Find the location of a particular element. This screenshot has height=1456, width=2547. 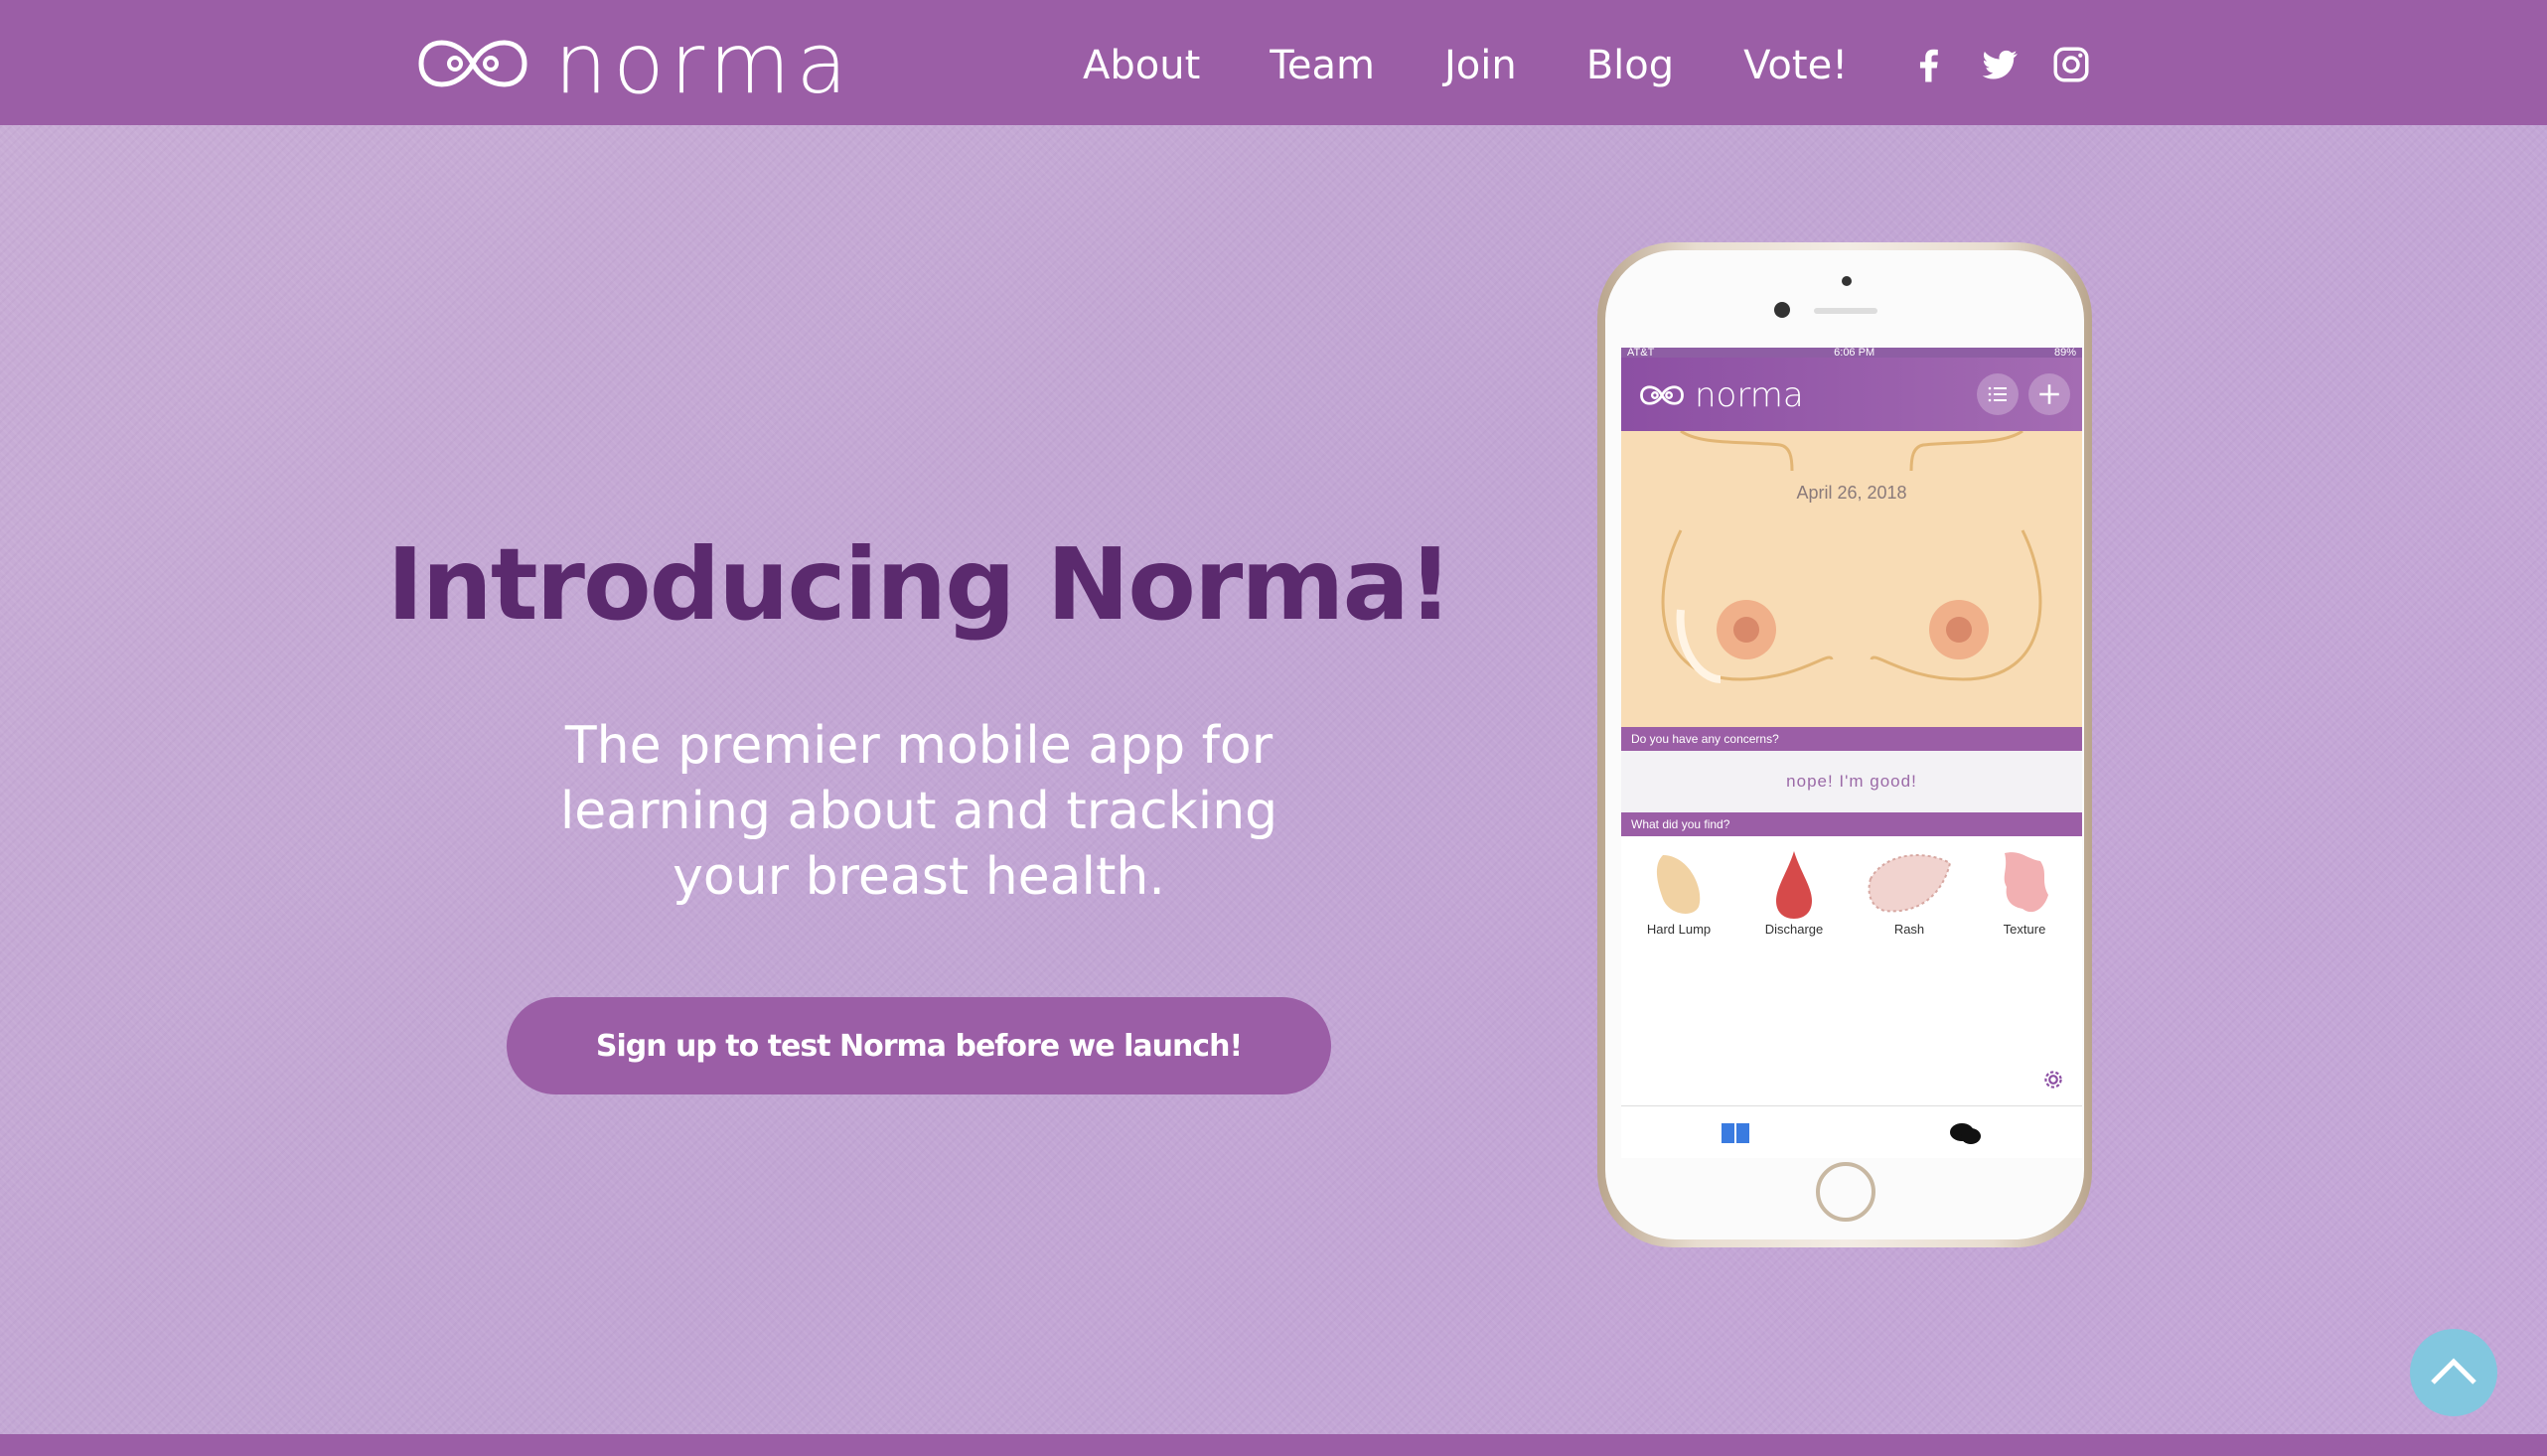

texture-icon is located at coordinates (2026, 882).